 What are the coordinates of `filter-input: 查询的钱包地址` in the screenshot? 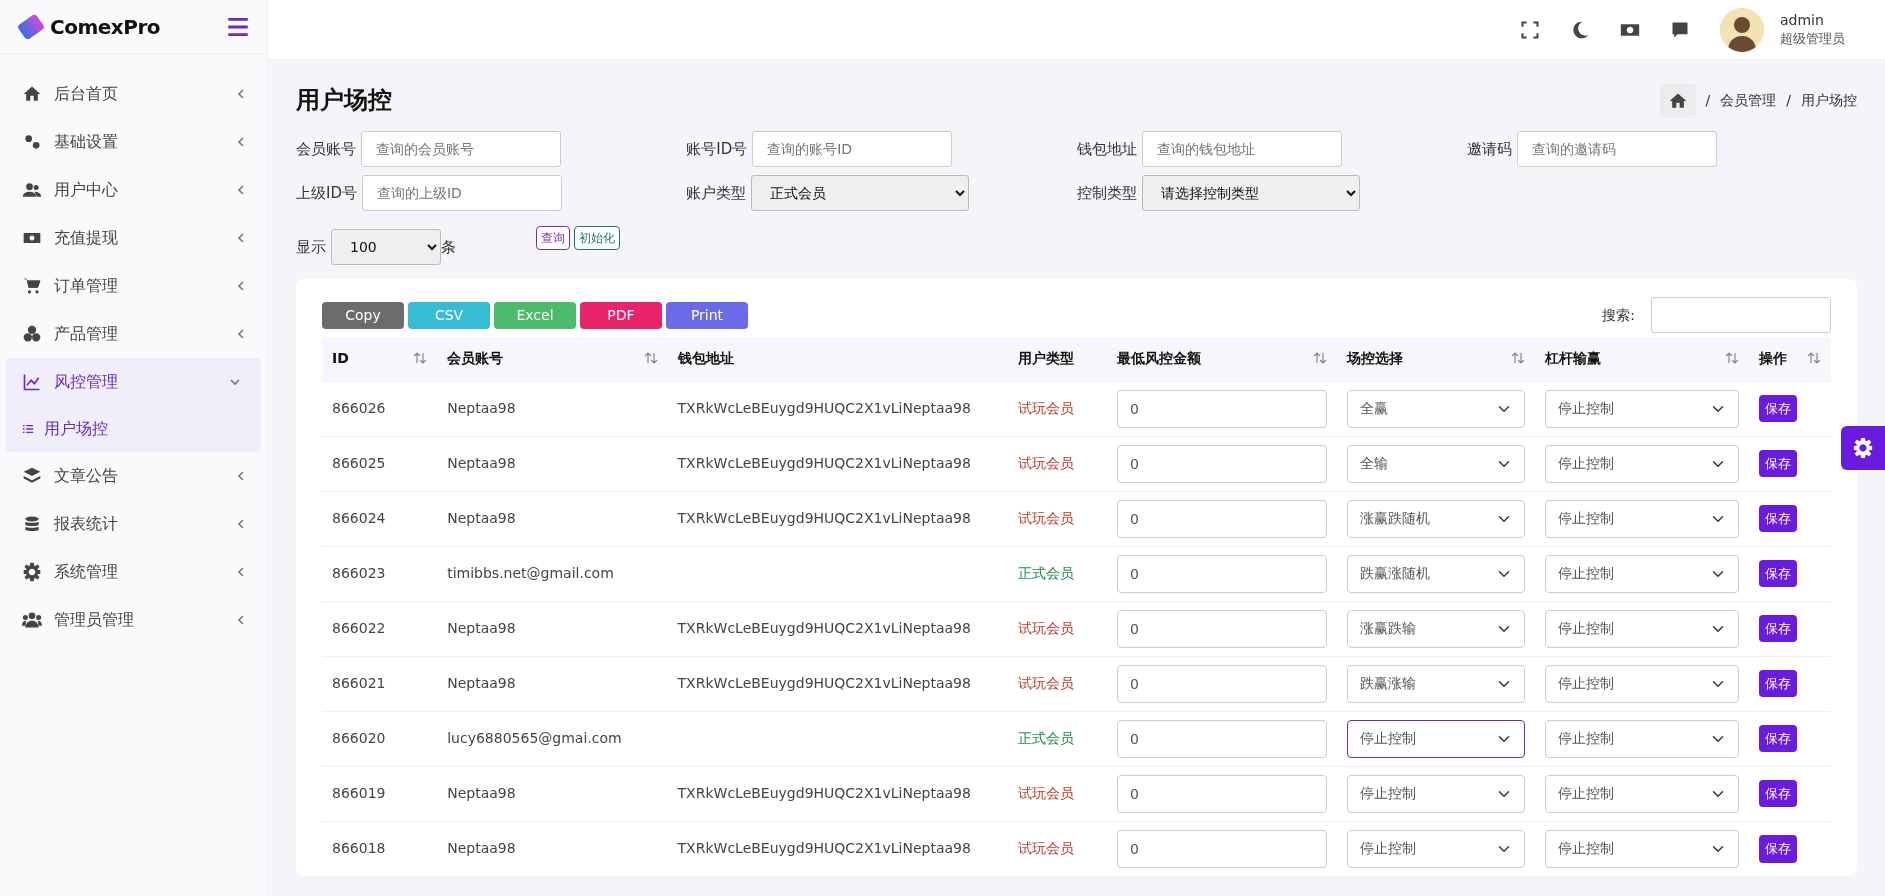 It's located at (1241, 149).